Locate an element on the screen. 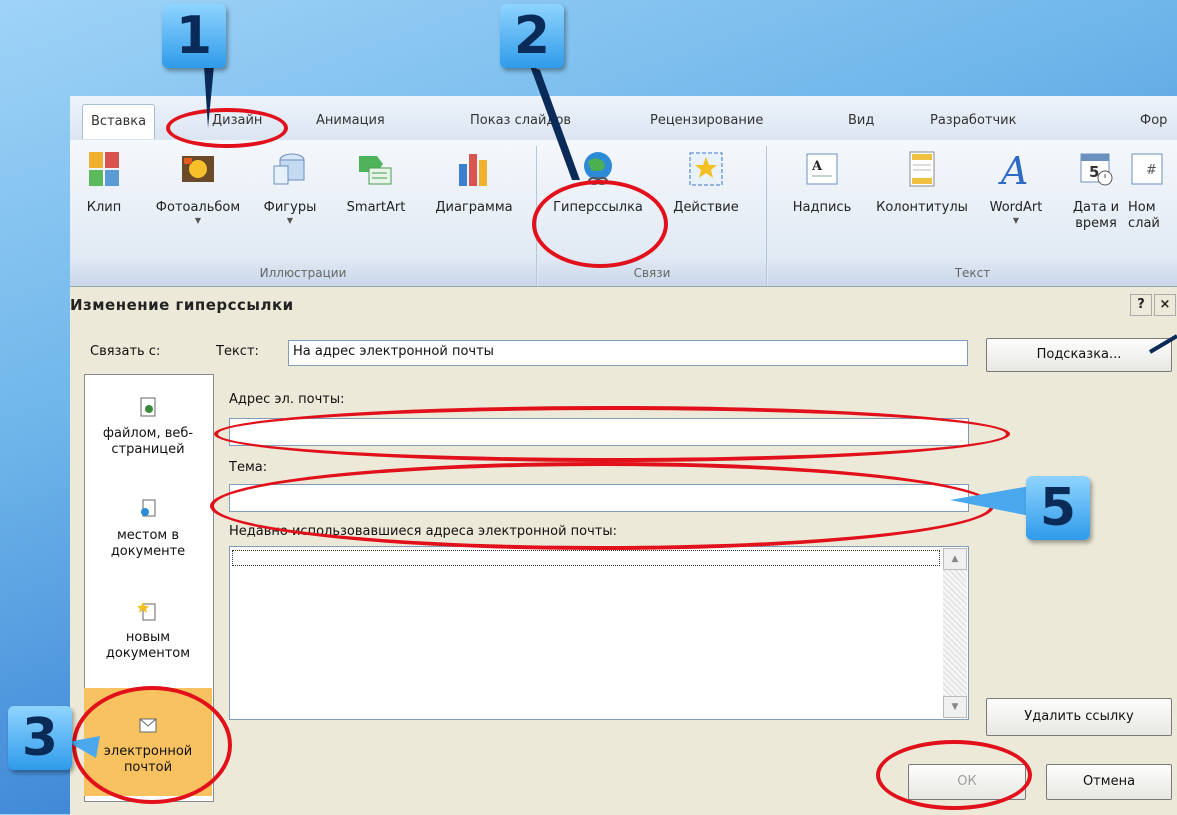 The image size is (1177, 815). step-badge-2: 2 is located at coordinates (532, 36).